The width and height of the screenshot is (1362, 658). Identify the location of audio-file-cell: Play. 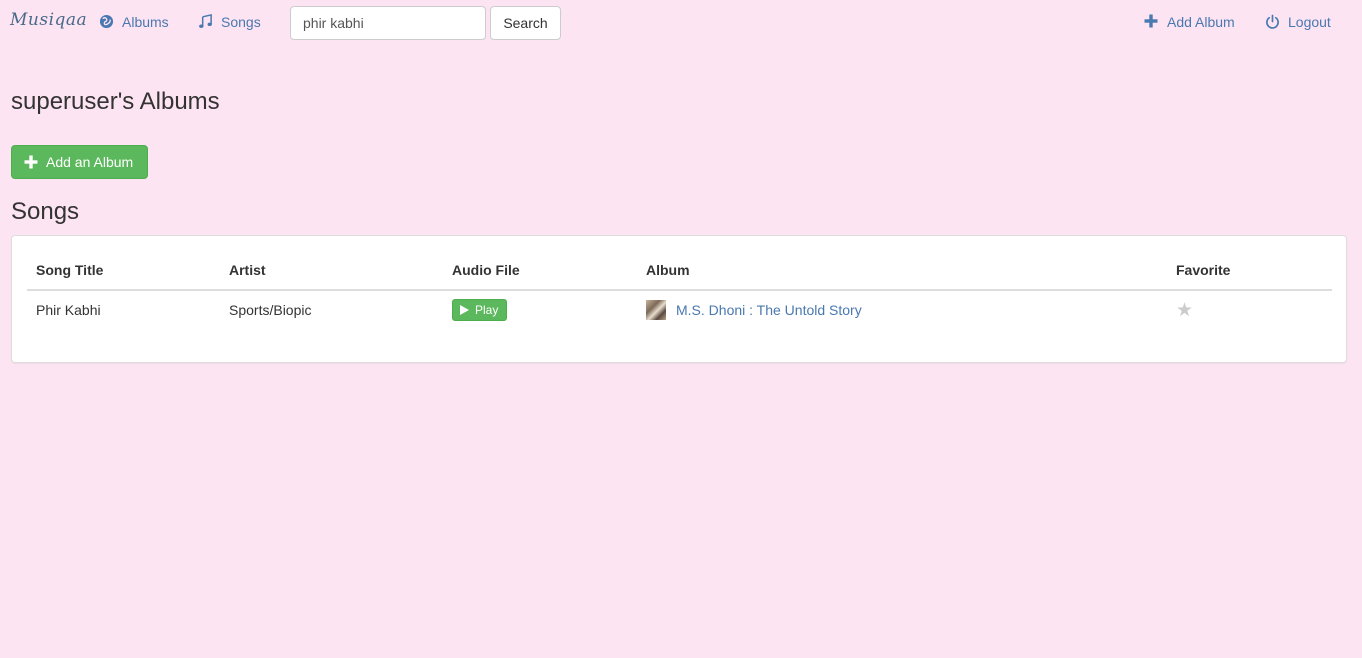
(541, 309).